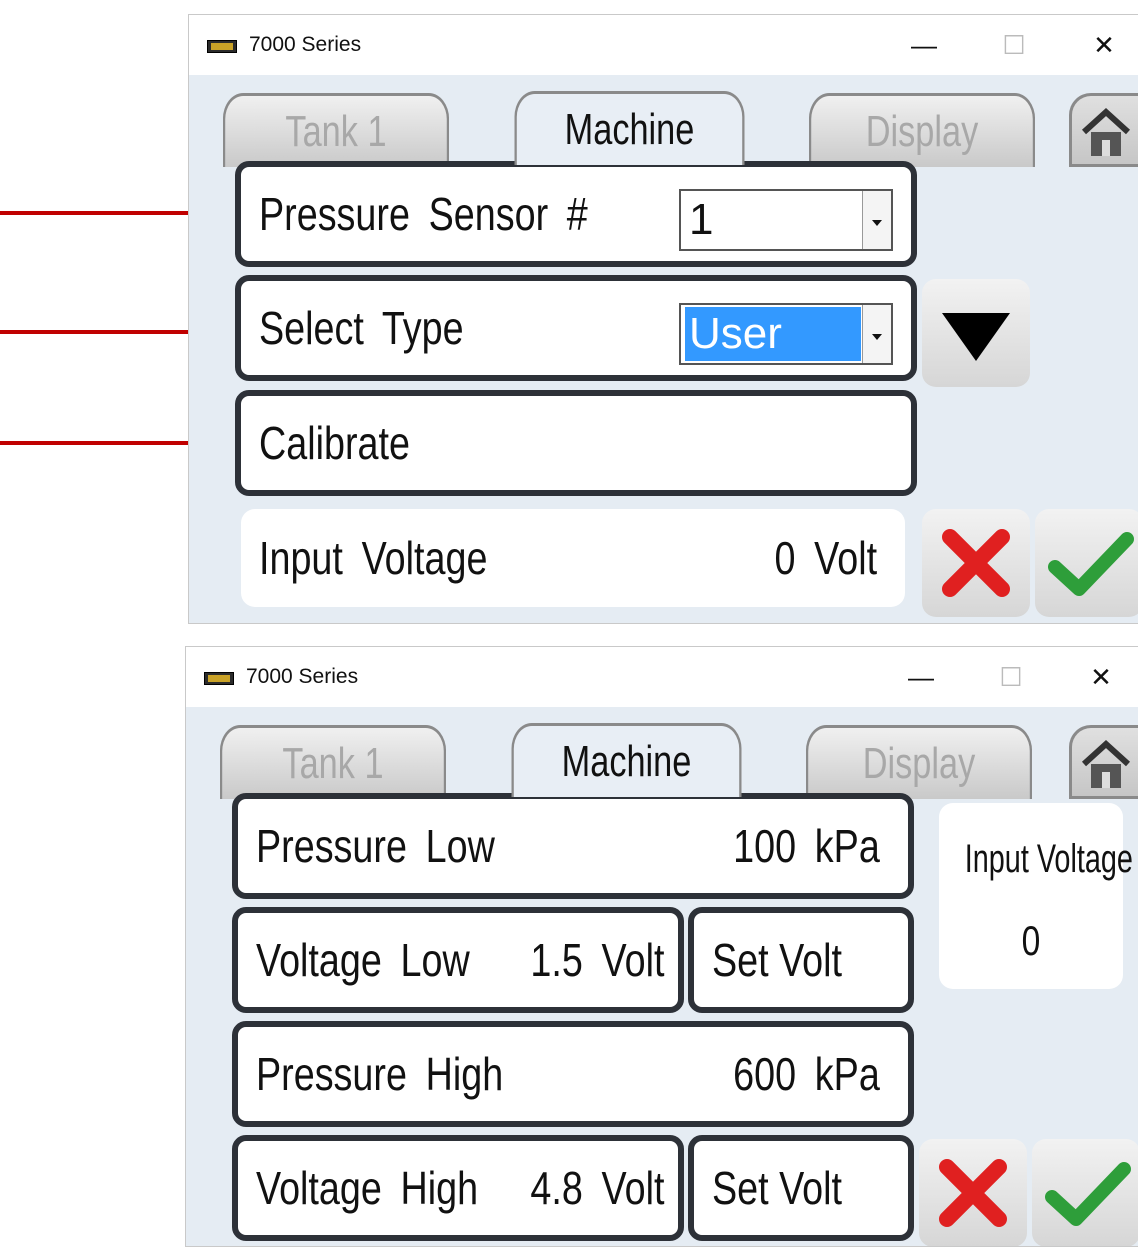 This screenshot has width=1138, height=1247. Describe the element at coordinates (976, 337) in the screenshot. I see `down-arrow-icon` at that location.